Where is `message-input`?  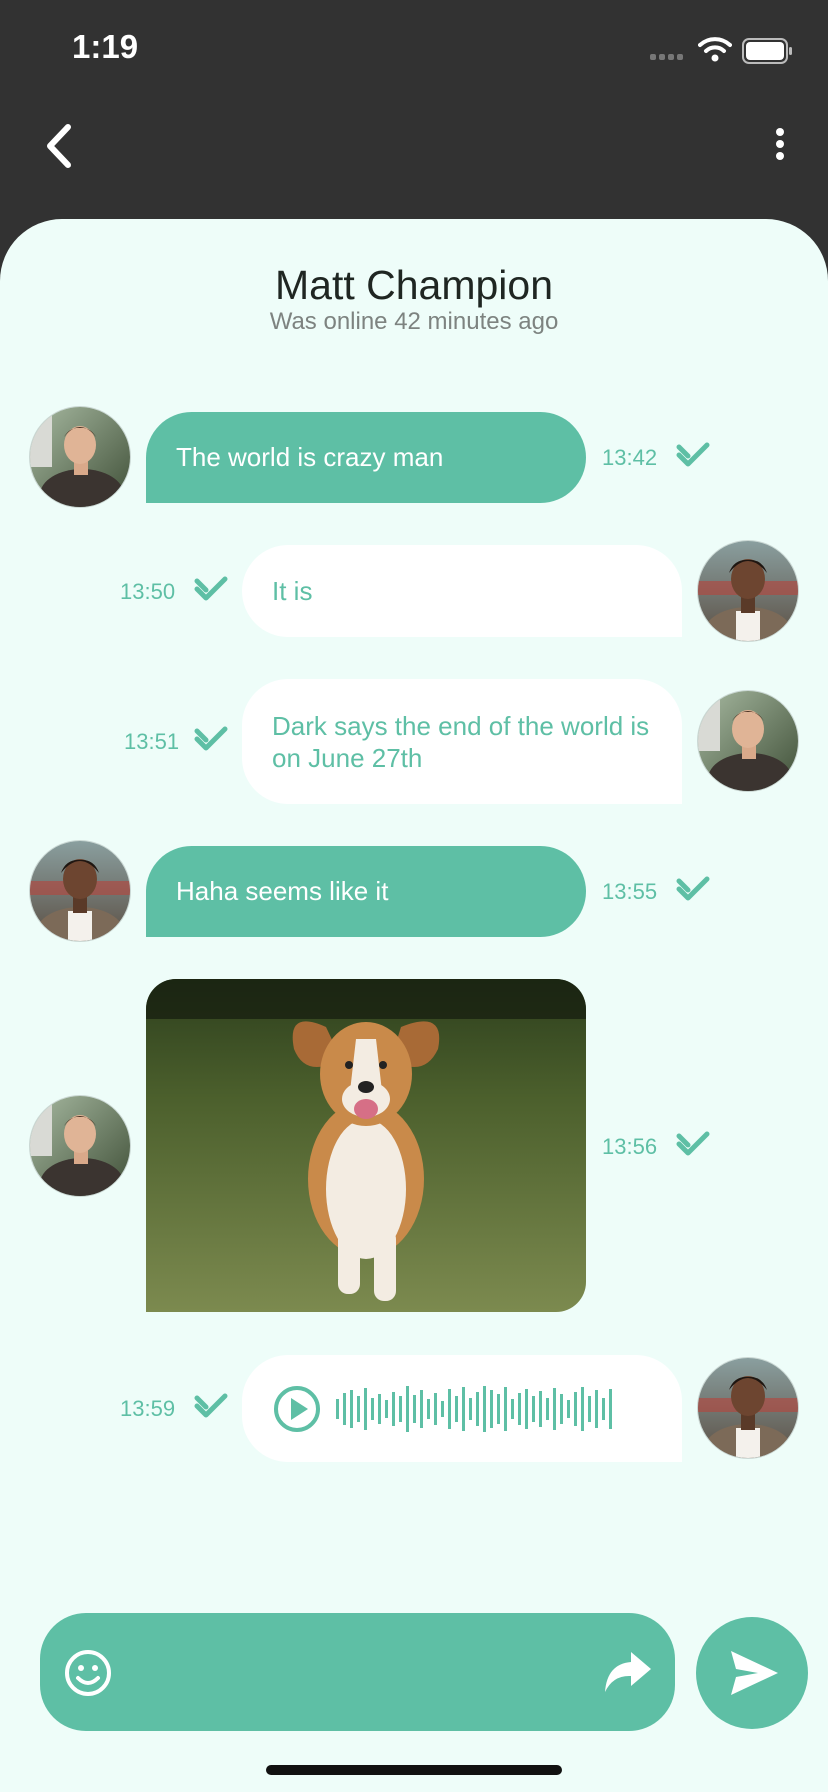
message-input is located at coordinates (357, 1672).